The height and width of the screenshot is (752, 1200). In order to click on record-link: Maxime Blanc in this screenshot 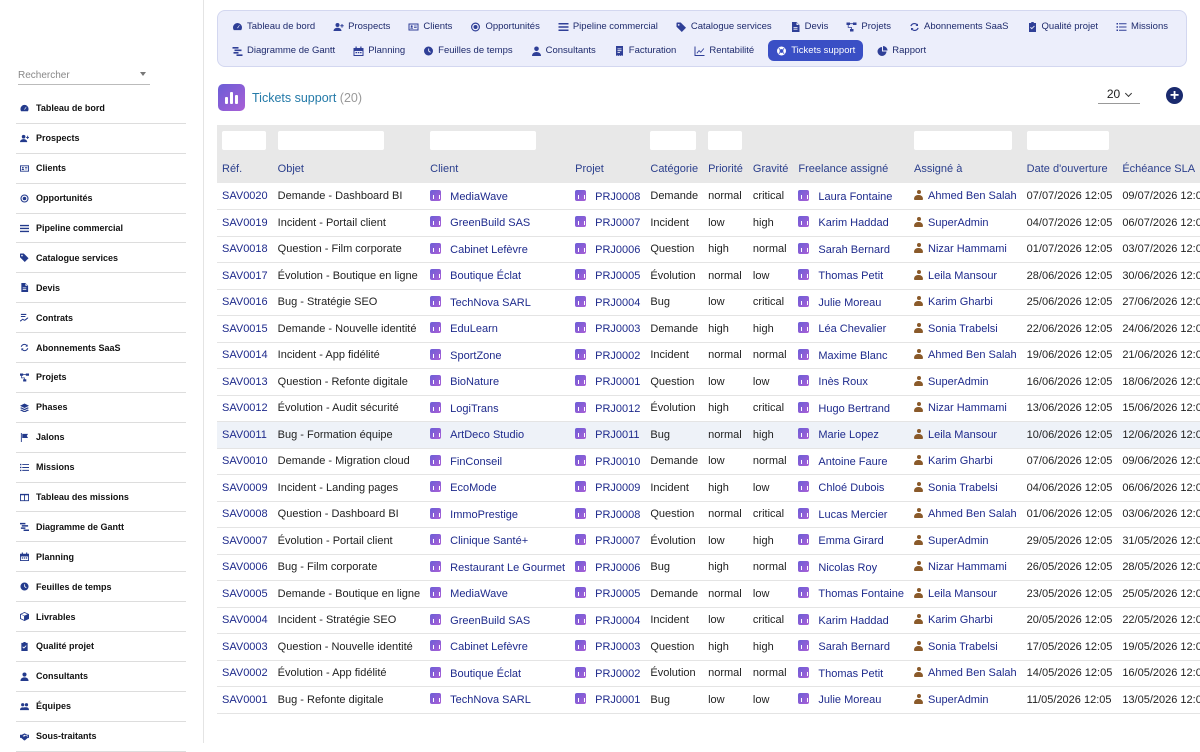, I will do `click(852, 356)`.